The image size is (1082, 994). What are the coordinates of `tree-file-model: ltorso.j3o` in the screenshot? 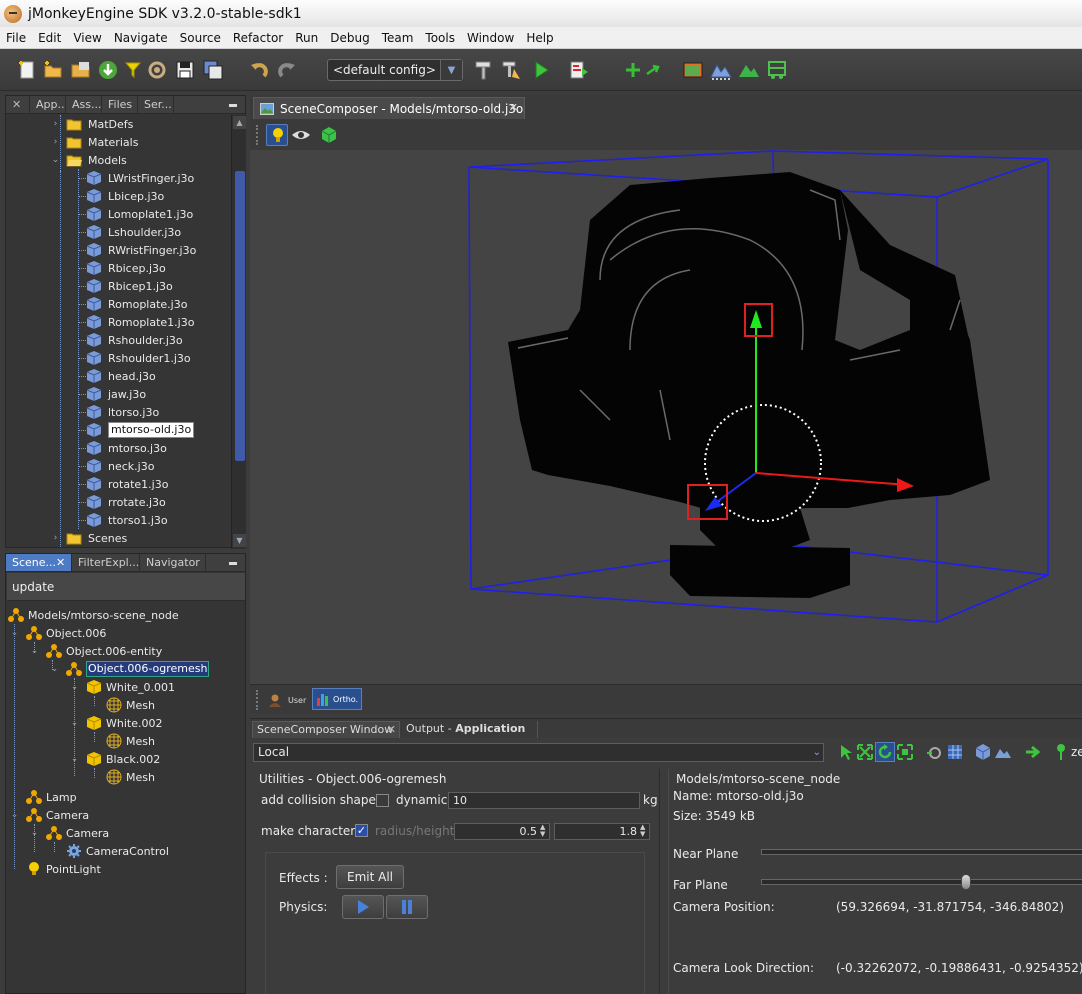 It's located at (122, 412).